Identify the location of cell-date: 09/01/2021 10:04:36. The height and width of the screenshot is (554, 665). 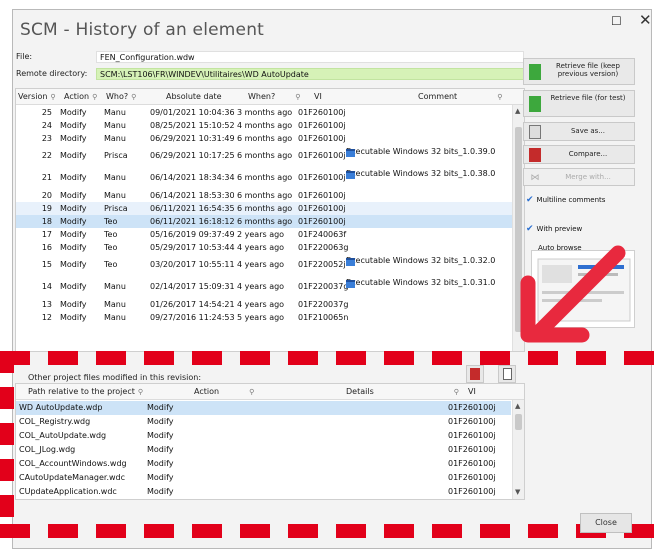
(192, 112).